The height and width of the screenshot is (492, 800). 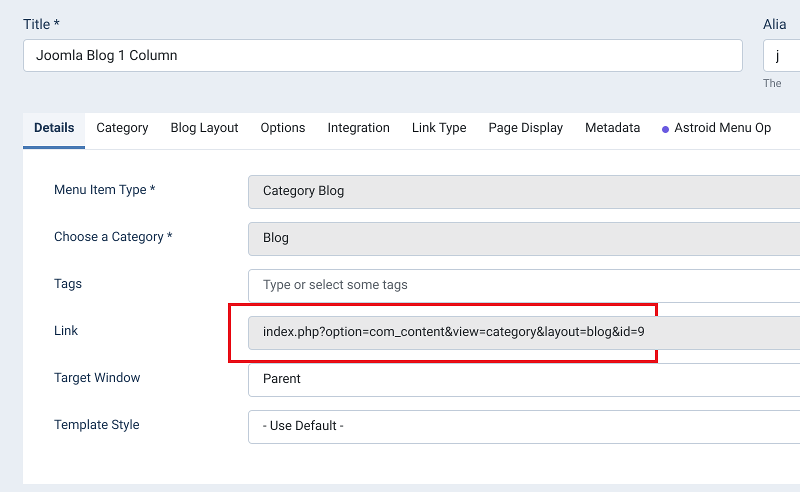 What do you see at coordinates (54, 130) in the screenshot?
I see `tab: Details` at bounding box center [54, 130].